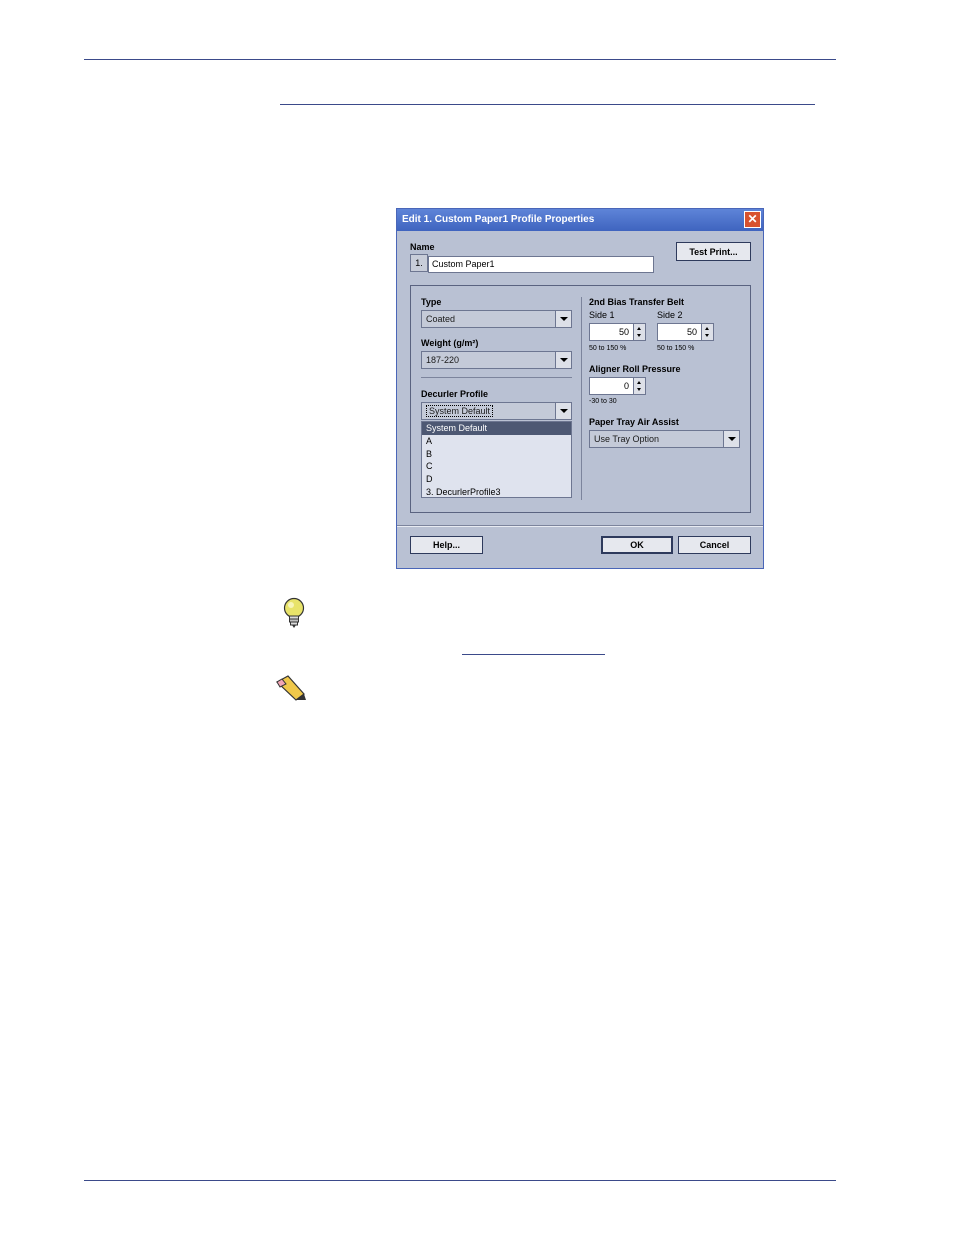 This screenshot has width=954, height=1235. Describe the element at coordinates (602, 315) in the screenshot. I see `side1-label: Side 1` at that location.